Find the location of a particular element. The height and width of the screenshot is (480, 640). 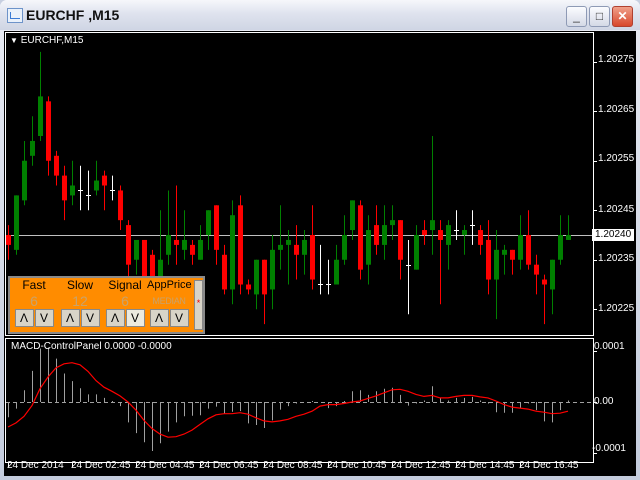

fast-label: Fast is located at coordinates (34, 285).